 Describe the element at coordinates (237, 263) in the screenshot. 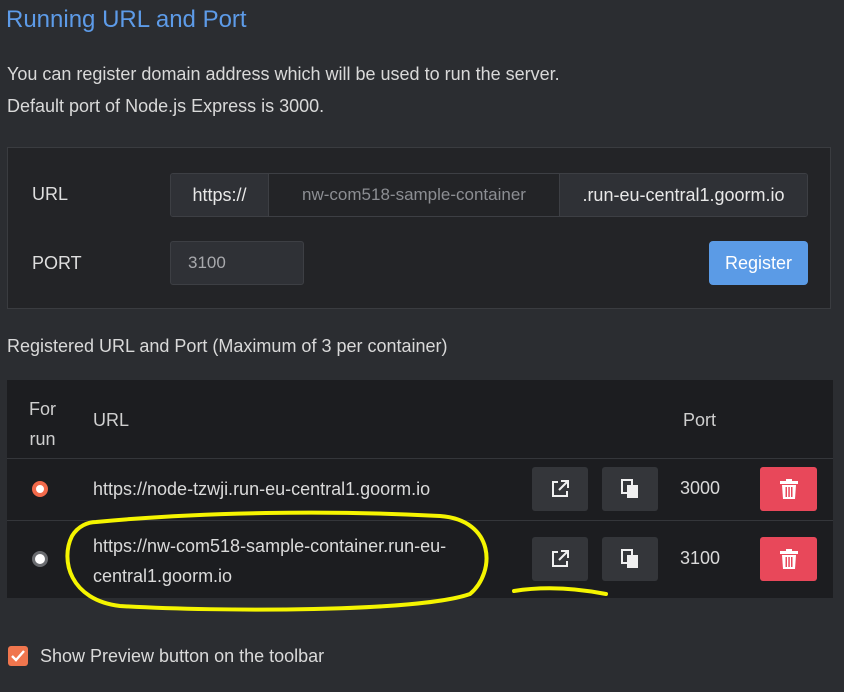

I see `port-input` at that location.